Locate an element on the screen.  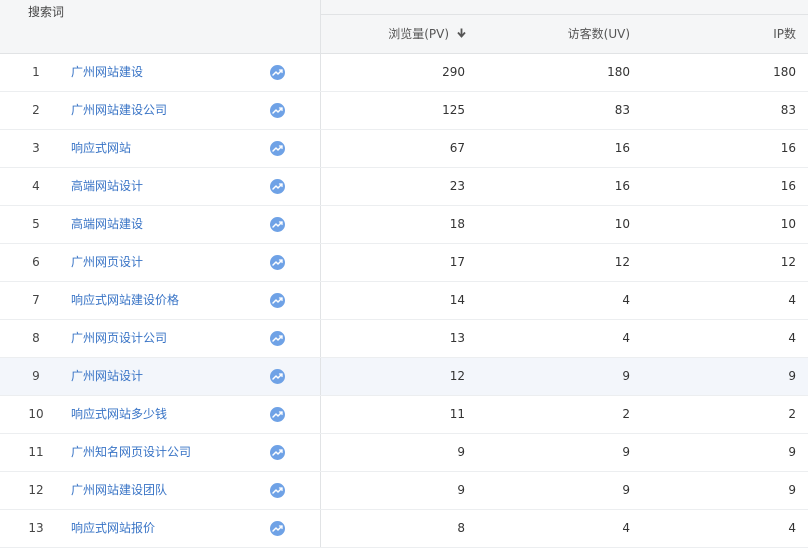
pv-value: 18 is located at coordinates (457, 224).